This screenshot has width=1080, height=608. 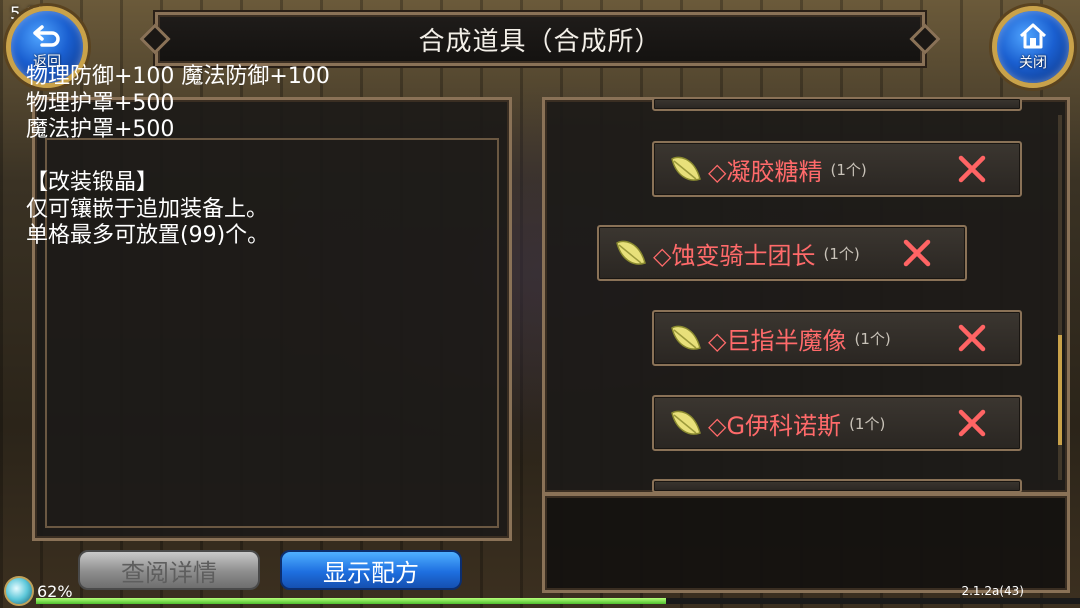 I want to click on version-label: 2.1.2a(43), so click(x=992, y=591).